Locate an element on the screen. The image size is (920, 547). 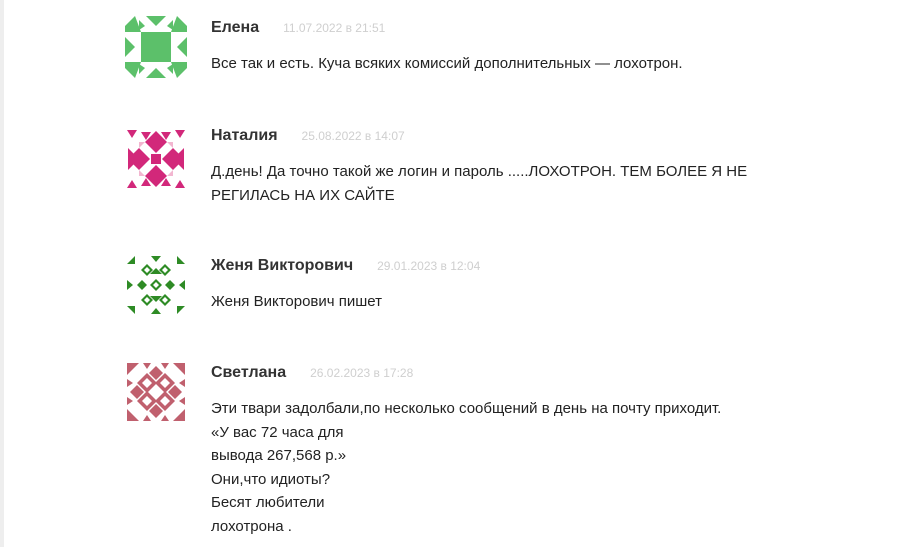
comment-meta: Светлана 26.02.2023 в 17:28 is located at coordinates (312, 373).